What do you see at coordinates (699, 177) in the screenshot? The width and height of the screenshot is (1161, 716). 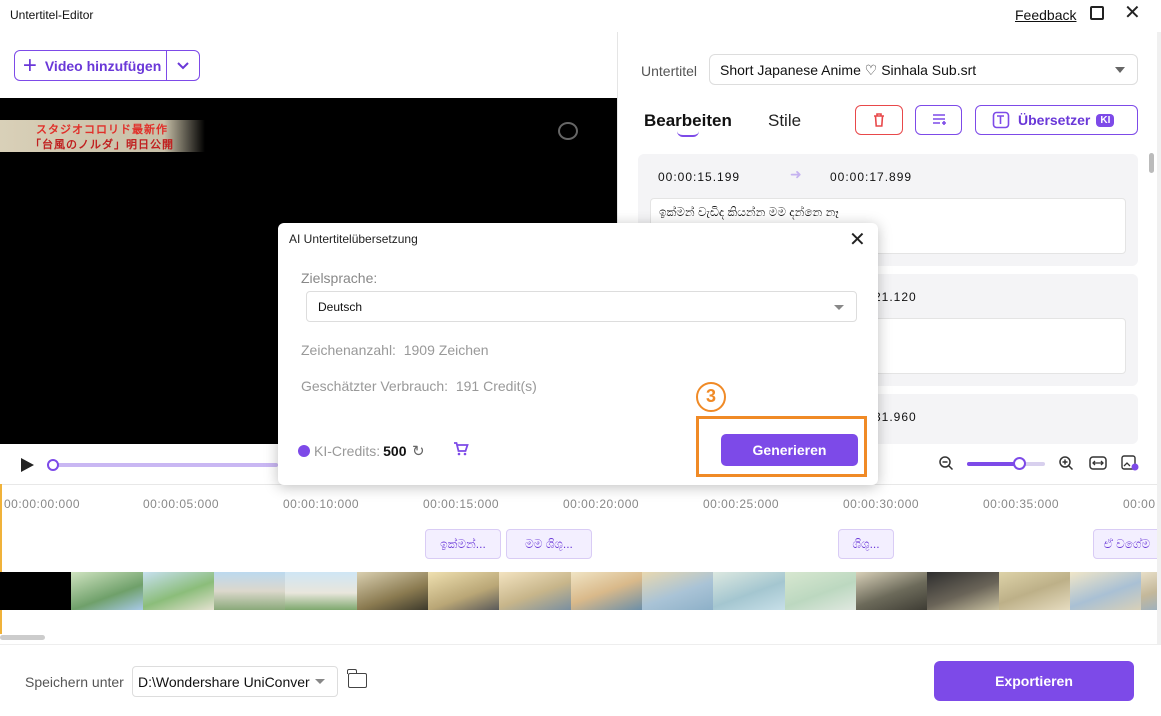 I see `start-time: 00:00:15.199` at bounding box center [699, 177].